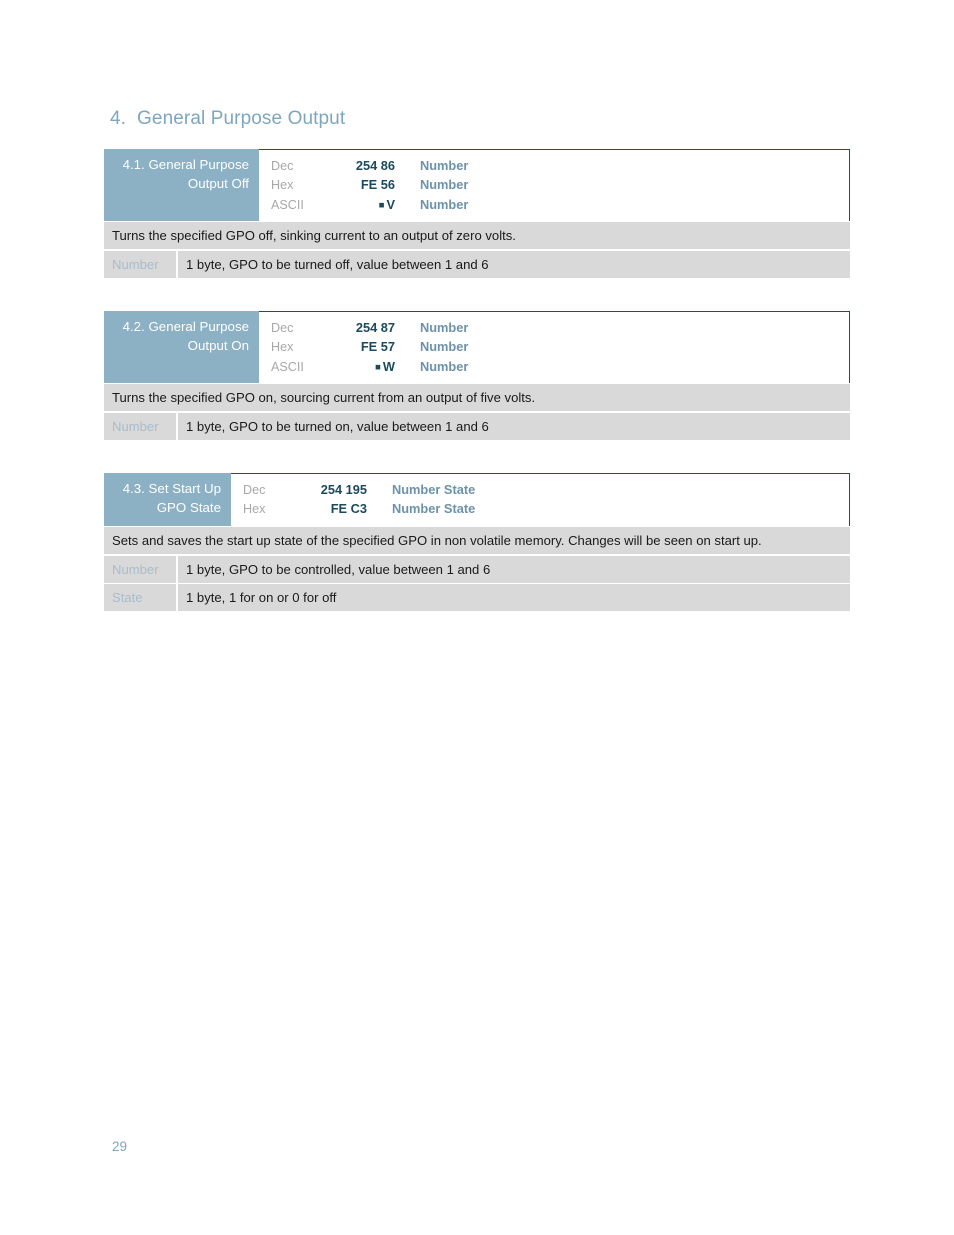 This screenshot has height=1235, width=954. Describe the element at coordinates (390, 204) in the screenshot. I see `syntax-value-text: V` at that location.